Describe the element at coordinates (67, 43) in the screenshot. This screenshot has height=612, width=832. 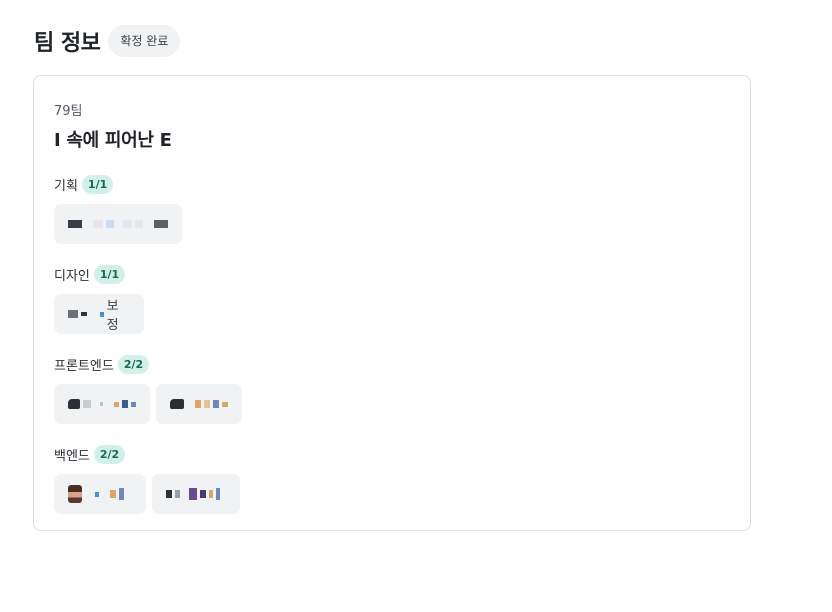
I see `page-title: 팀 정보` at that location.